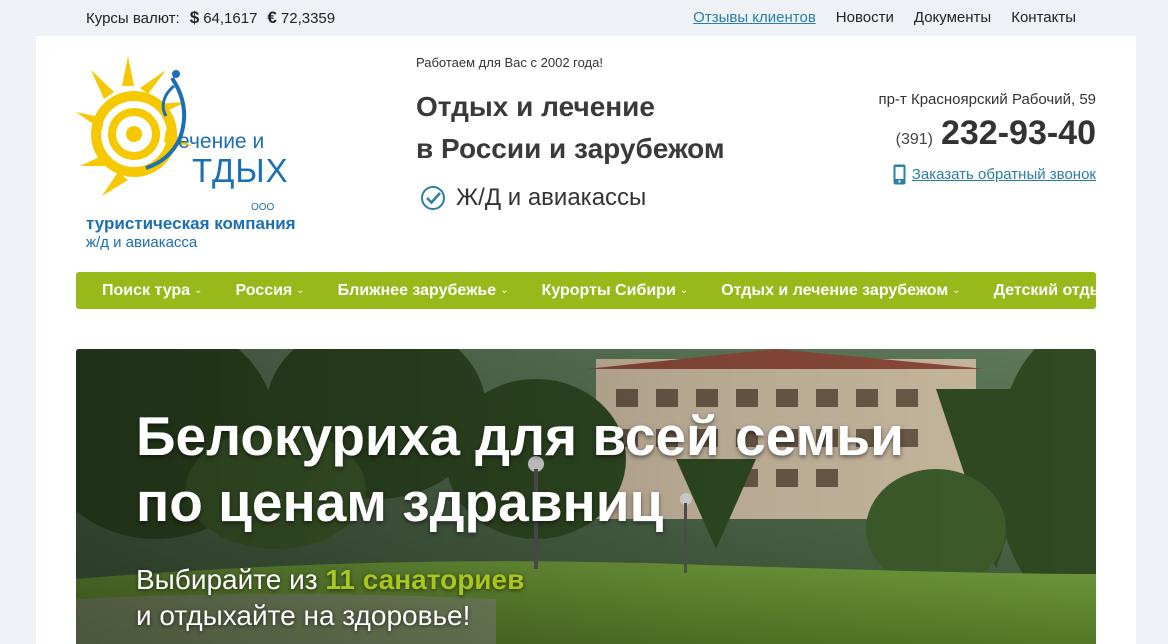 Image resolution: width=1168 pixels, height=644 pixels. Describe the element at coordinates (133, 18) in the screenshot. I see `rates-label: Курсы валют:` at that location.